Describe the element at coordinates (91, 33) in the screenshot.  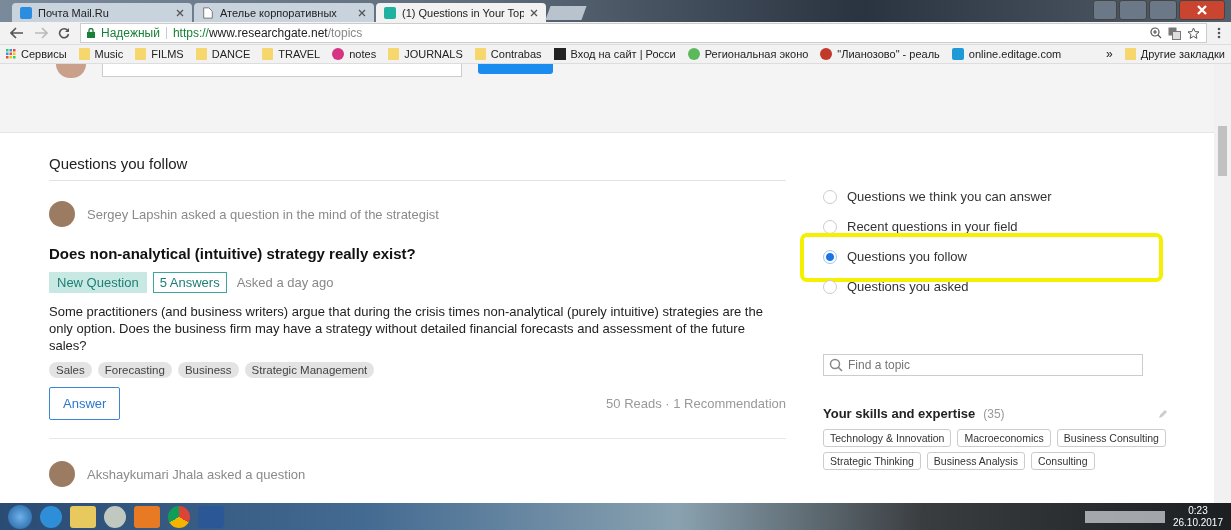
I see `lock-icon` at that location.